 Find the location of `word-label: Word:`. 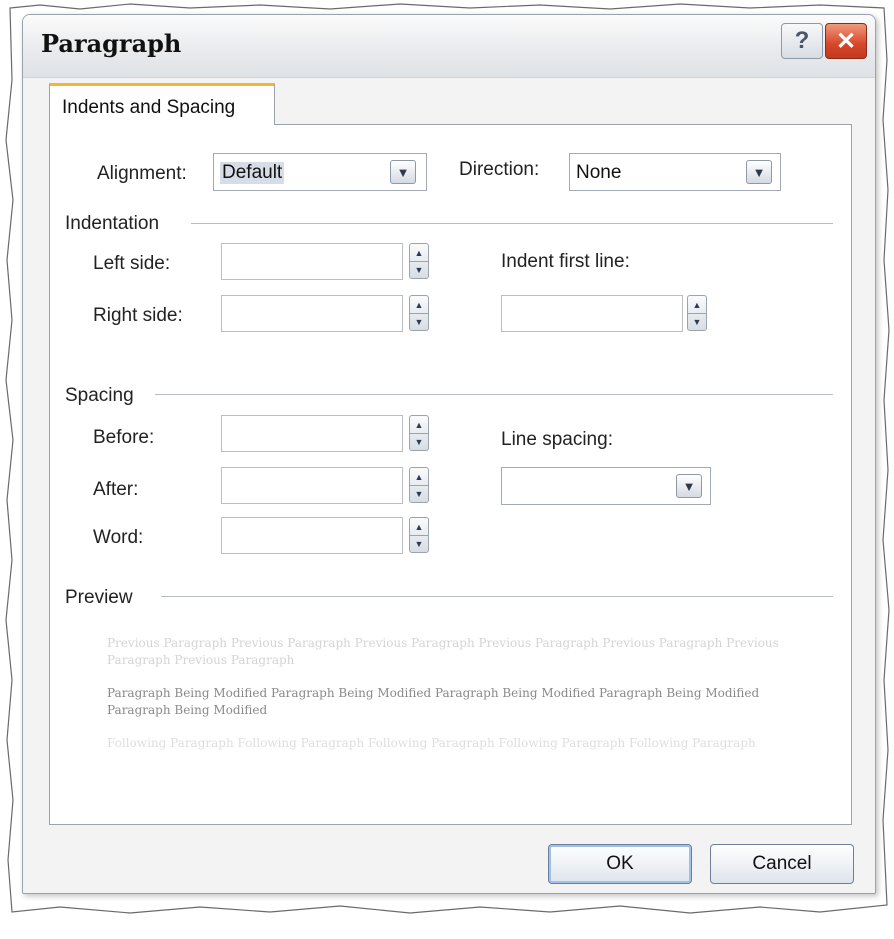

word-label: Word: is located at coordinates (118, 537).